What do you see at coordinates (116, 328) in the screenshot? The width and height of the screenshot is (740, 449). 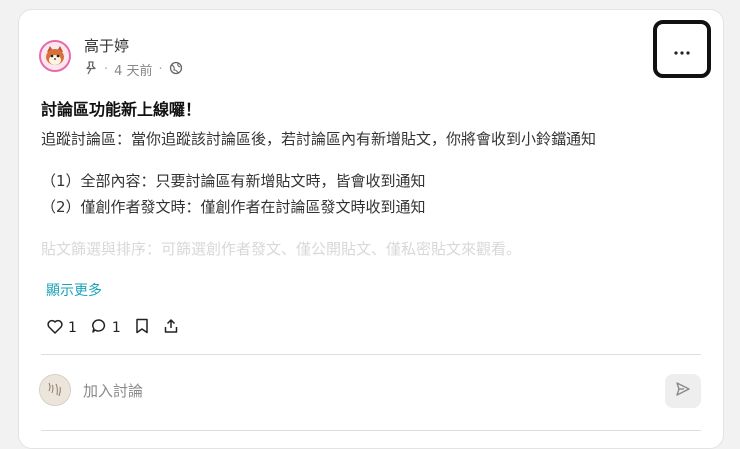 I see `comment-count: 1` at bounding box center [116, 328].